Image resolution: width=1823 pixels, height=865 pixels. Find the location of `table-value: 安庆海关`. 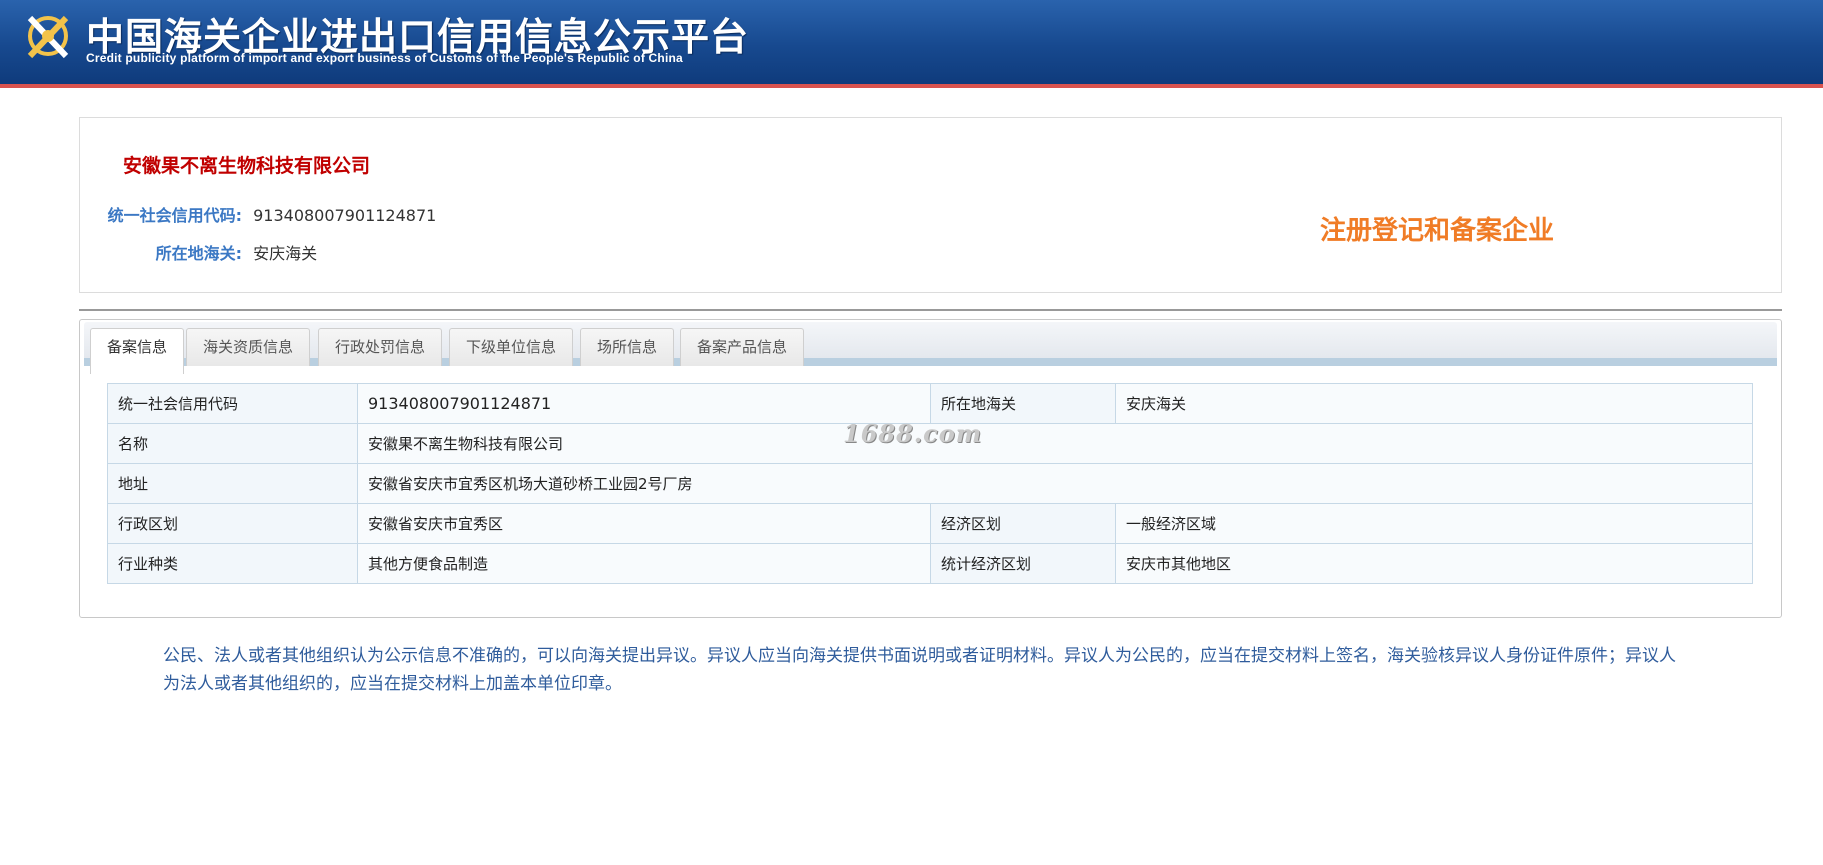

table-value: 安庆海关 is located at coordinates (1434, 403).